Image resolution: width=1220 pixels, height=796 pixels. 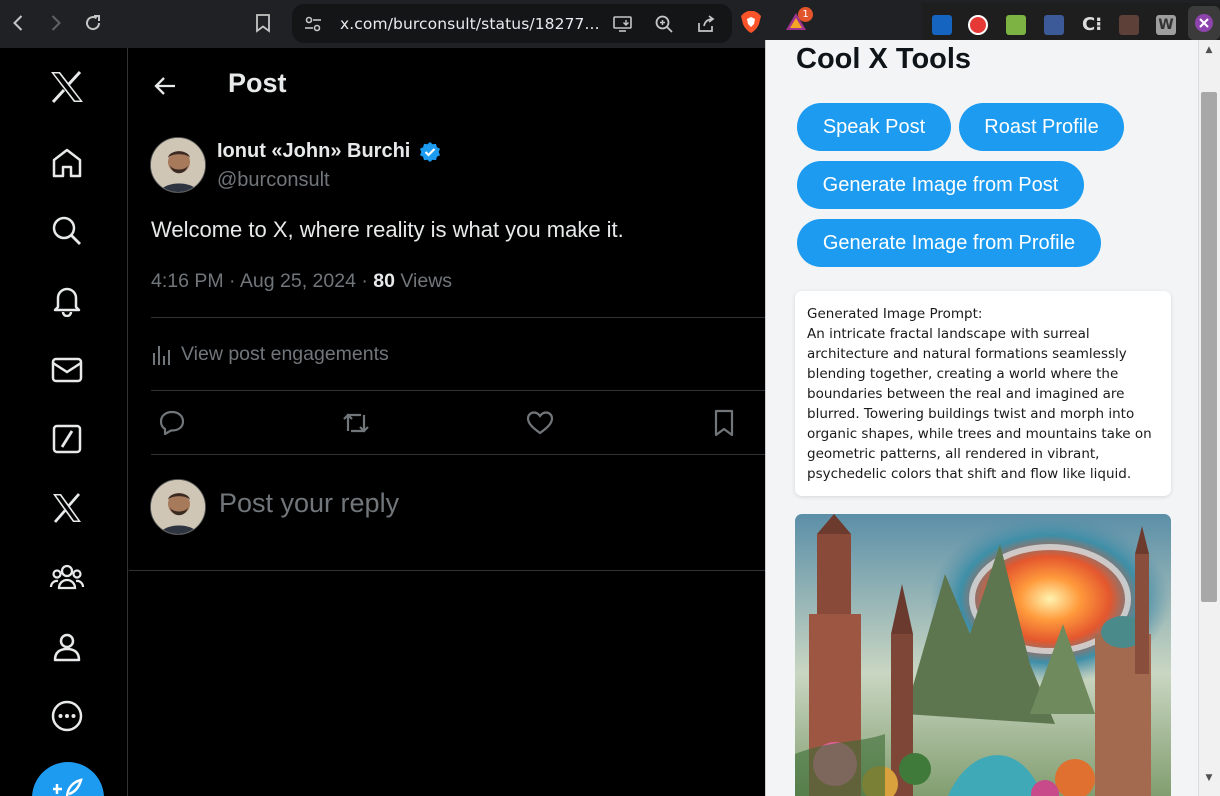 I want to click on bookmark-icon, so click(x=263, y=23).